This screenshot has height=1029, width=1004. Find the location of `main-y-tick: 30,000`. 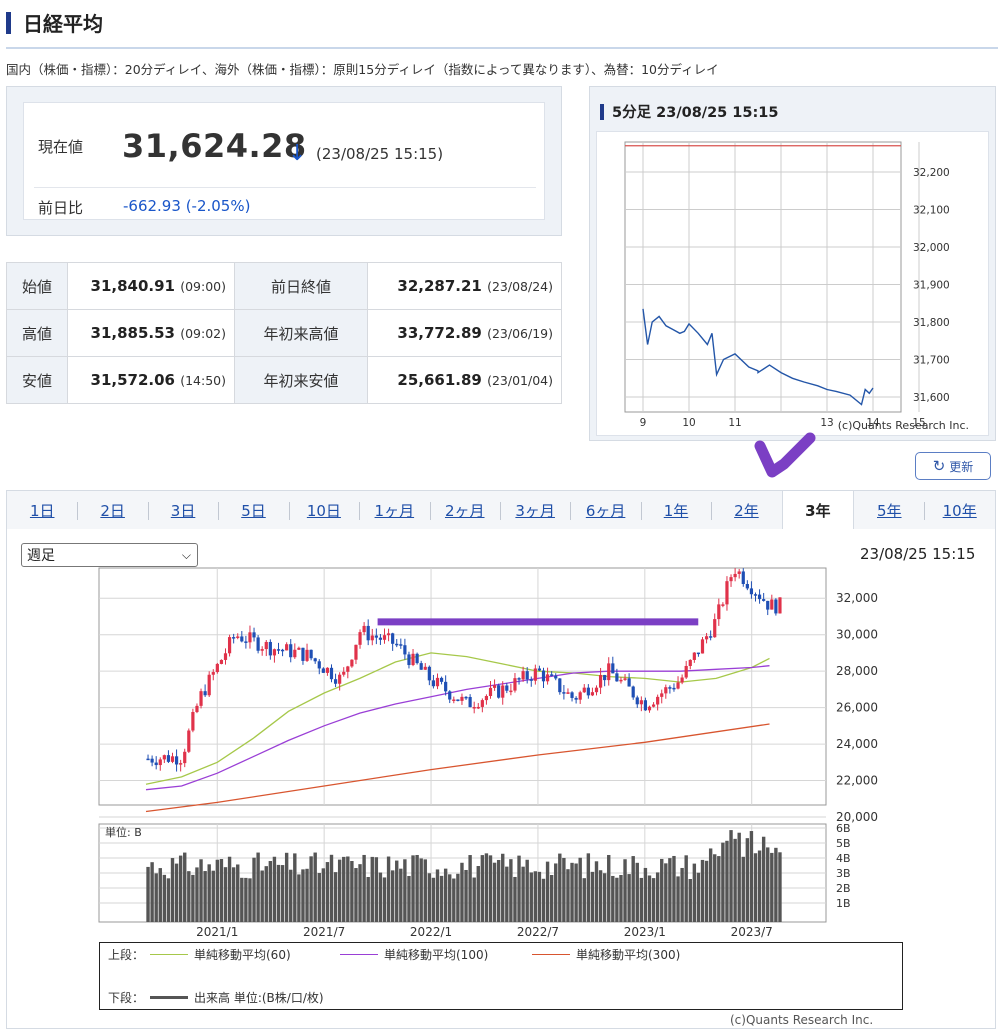

main-y-tick: 30,000 is located at coordinates (857, 635).